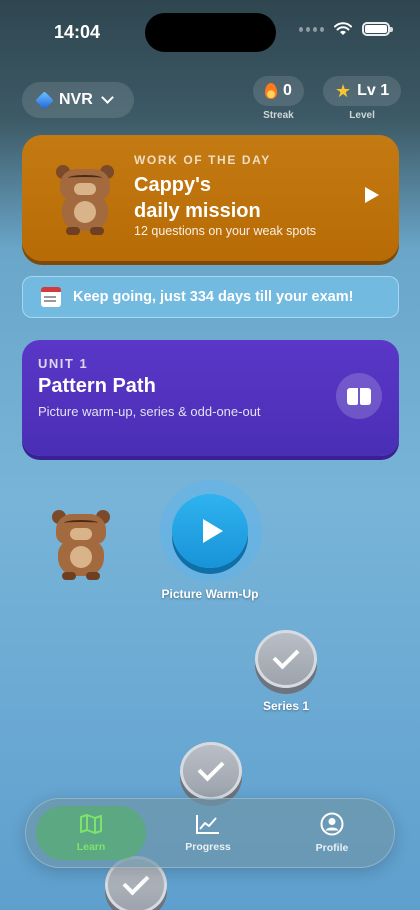 The height and width of the screenshot is (910, 420). What do you see at coordinates (377, 29) in the screenshot?
I see `battery-icon` at bounding box center [377, 29].